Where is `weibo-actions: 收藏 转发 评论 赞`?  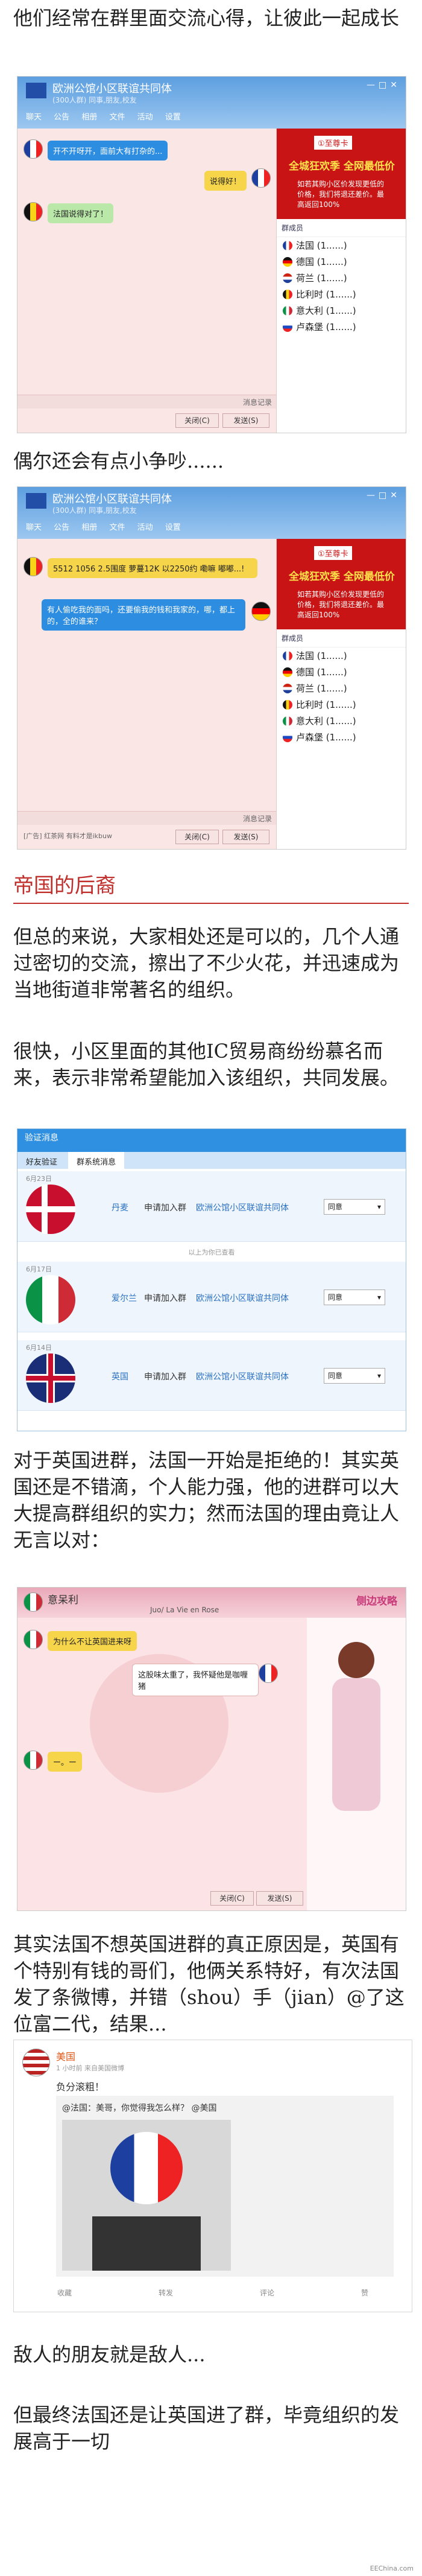
weibo-actions: 收藏 转发 评论 赞 is located at coordinates (213, 2293).